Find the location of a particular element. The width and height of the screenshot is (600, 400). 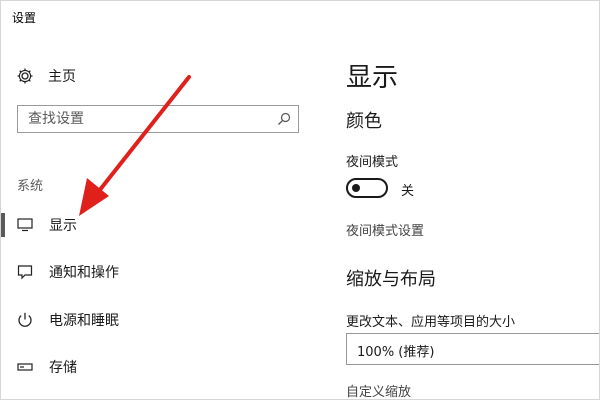

search-box is located at coordinates (158, 119).